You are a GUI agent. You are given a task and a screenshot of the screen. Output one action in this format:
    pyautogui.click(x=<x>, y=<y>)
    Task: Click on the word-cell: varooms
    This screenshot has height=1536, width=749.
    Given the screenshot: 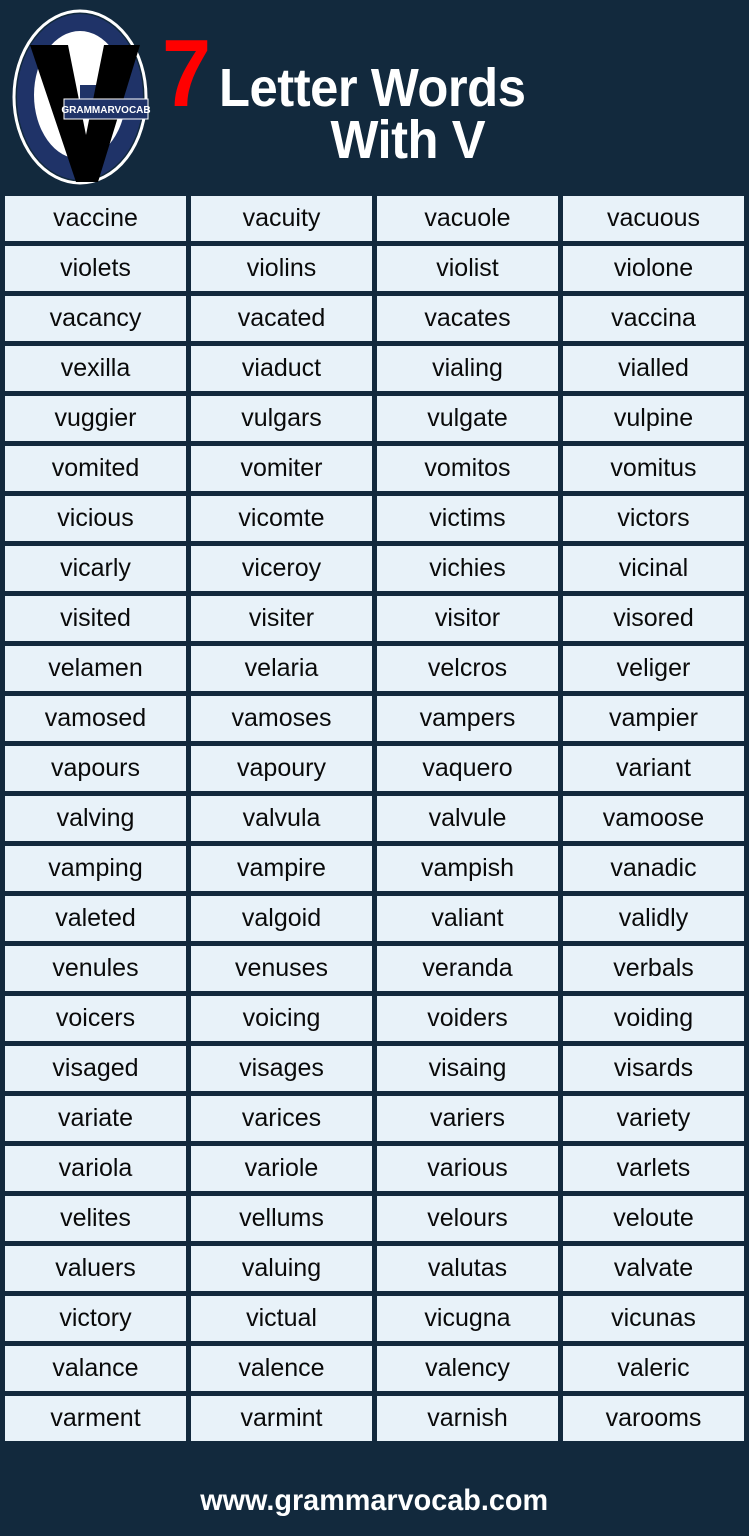 What is the action you would take?
    pyautogui.click(x=653, y=1418)
    